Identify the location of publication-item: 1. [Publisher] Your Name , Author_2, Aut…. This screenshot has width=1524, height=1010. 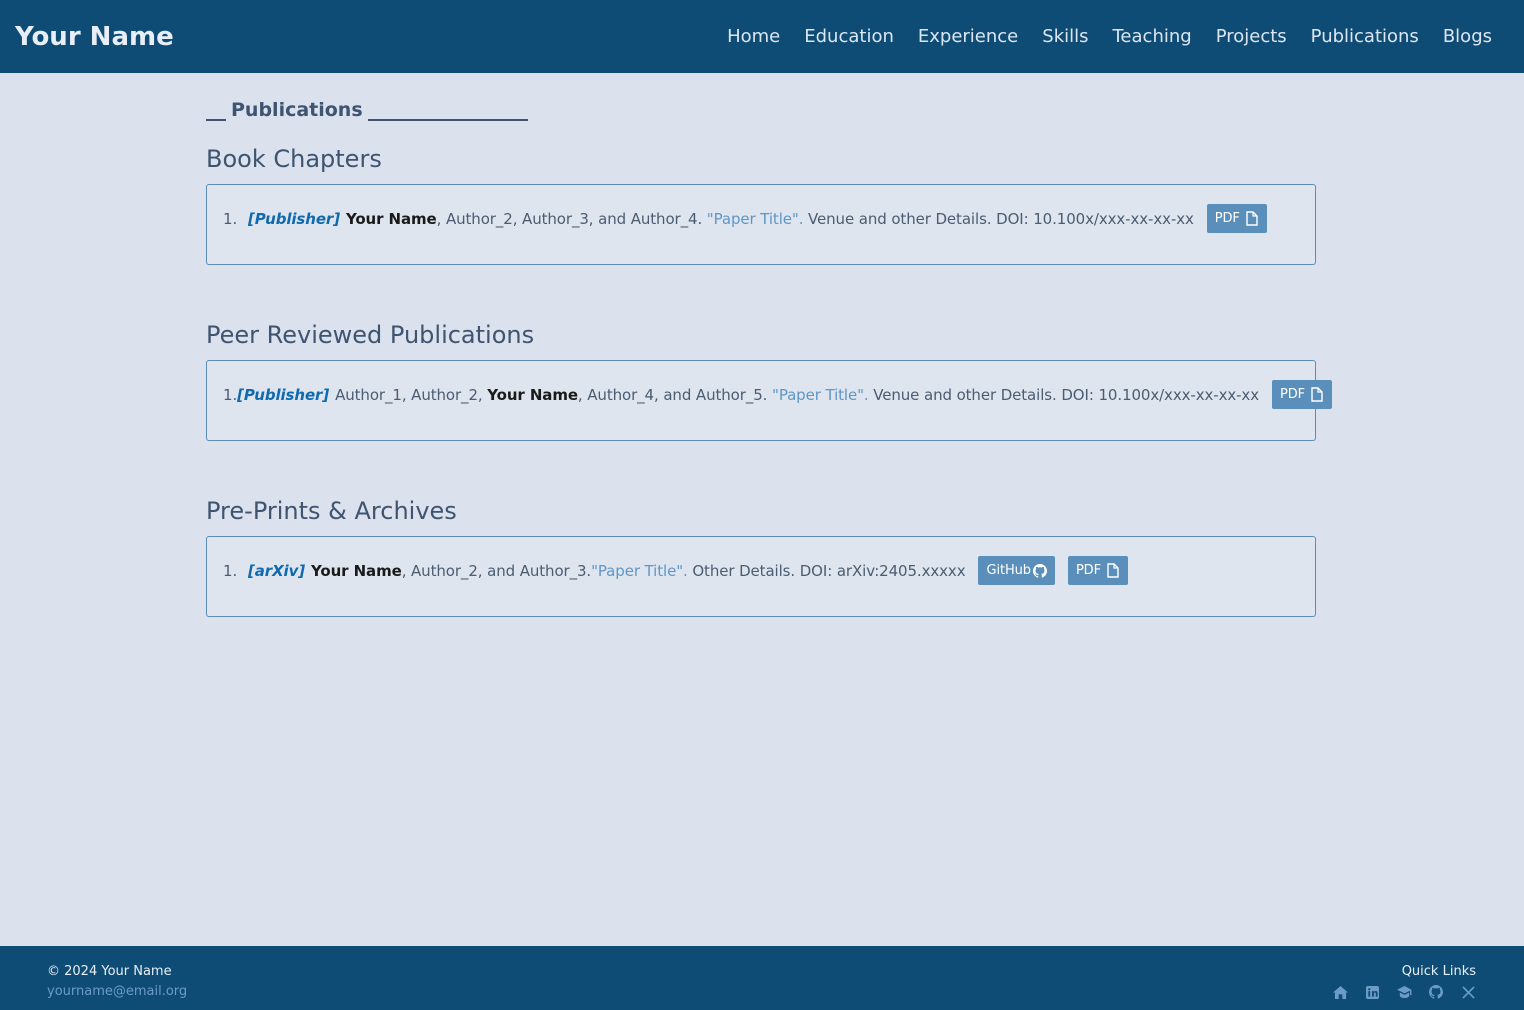
(761, 218).